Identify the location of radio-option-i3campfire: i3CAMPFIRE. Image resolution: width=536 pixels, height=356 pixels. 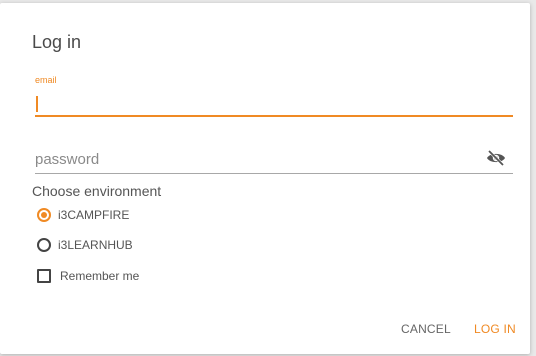
(83, 215).